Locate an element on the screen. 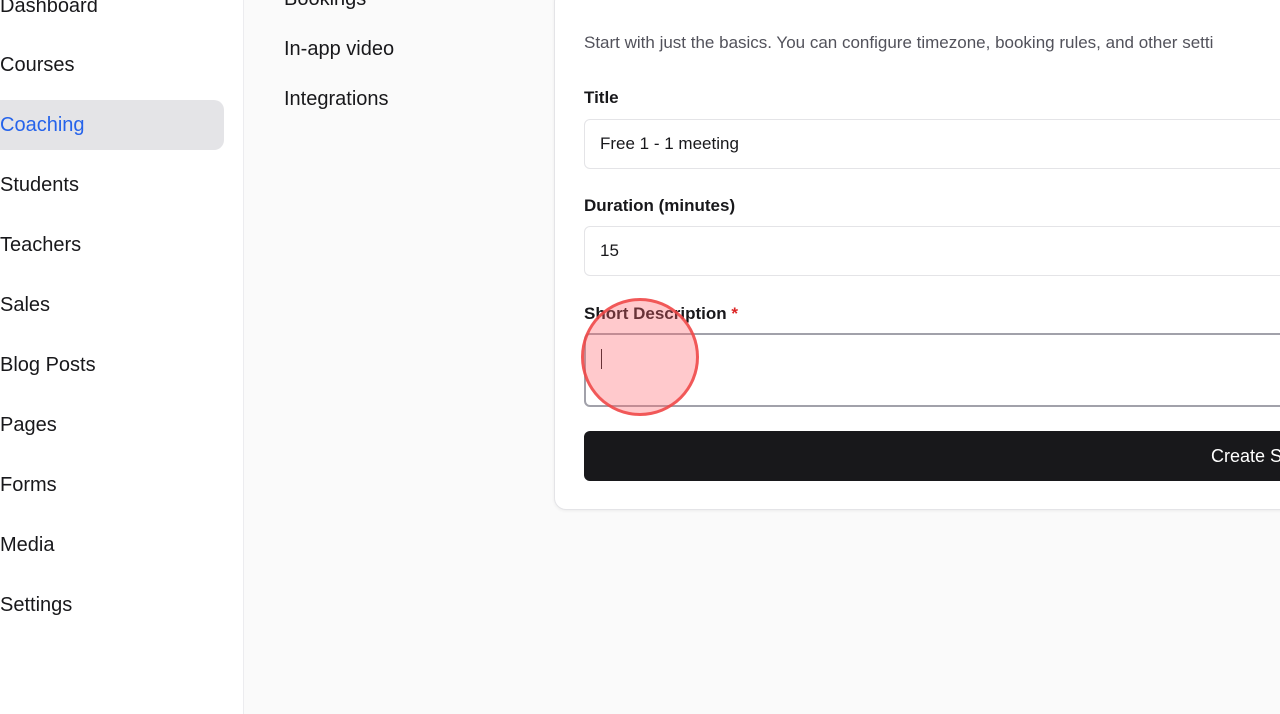 The height and width of the screenshot is (714, 1280). subnav-item-integrations: Integrations is located at coordinates (336, 99).